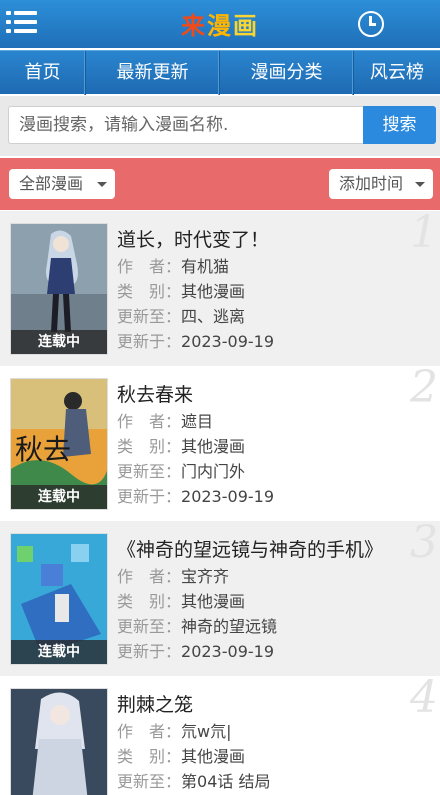  Describe the element at coordinates (174, 731) in the screenshot. I see `comic-author-row: 作 者：氘w氘|` at that location.